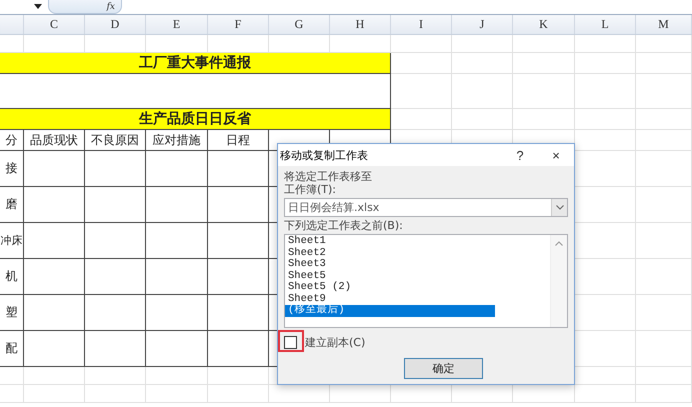  What do you see at coordinates (559, 243) in the screenshot?
I see `scroll-up-icon` at bounding box center [559, 243].